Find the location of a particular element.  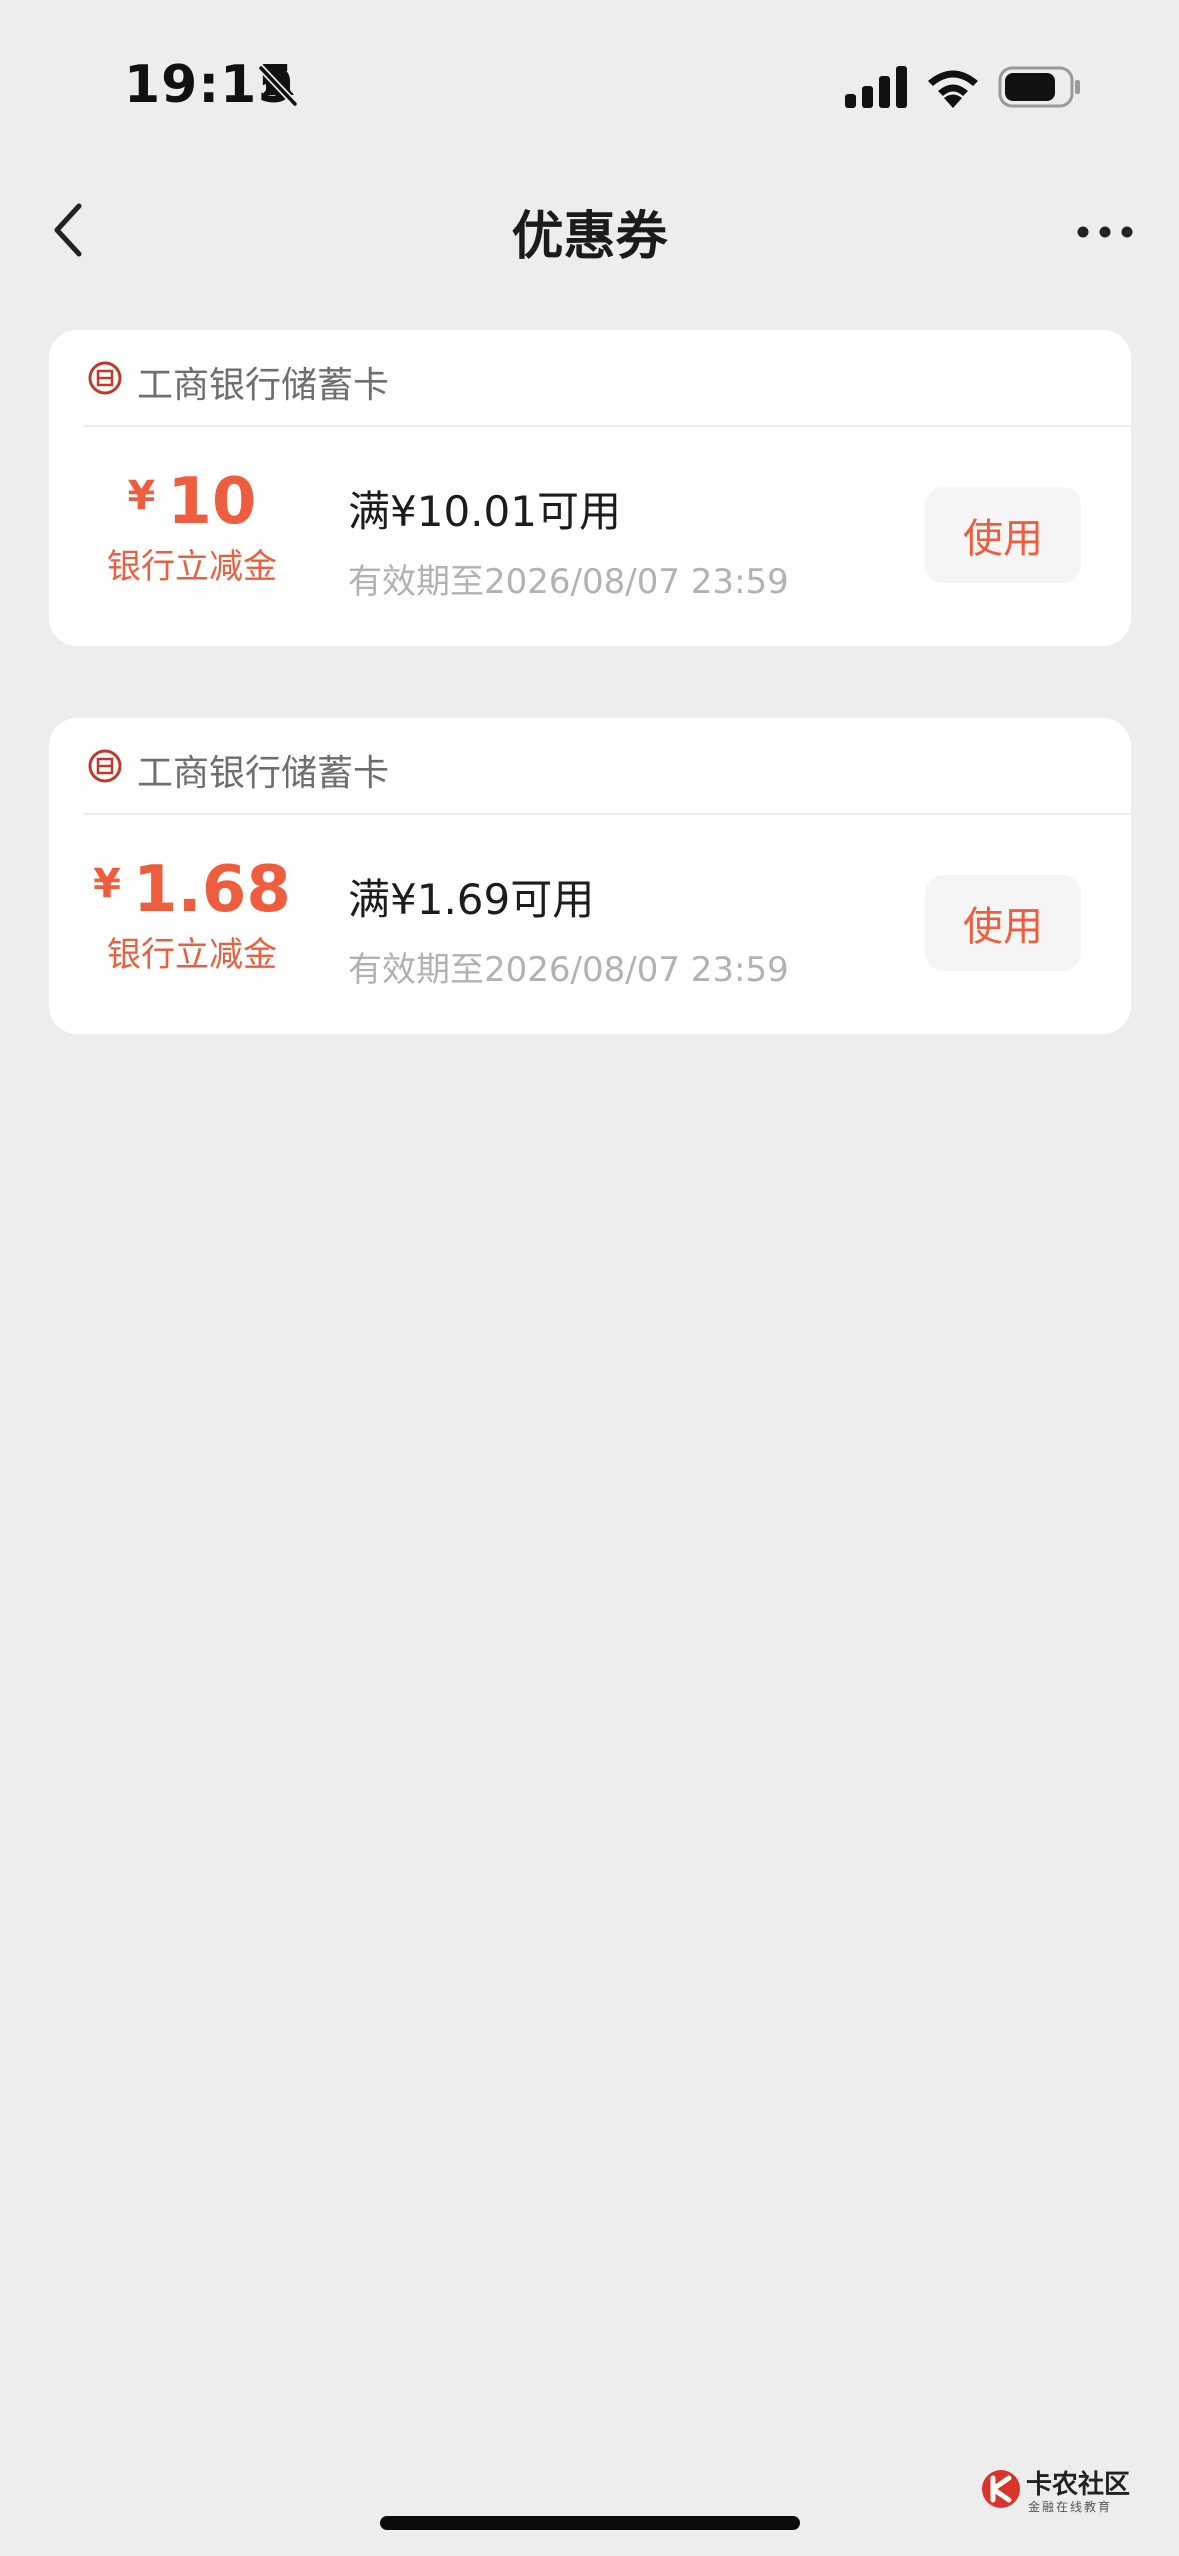

watermark: 卡农社区 金融在线教育 is located at coordinates (1060, 2492).